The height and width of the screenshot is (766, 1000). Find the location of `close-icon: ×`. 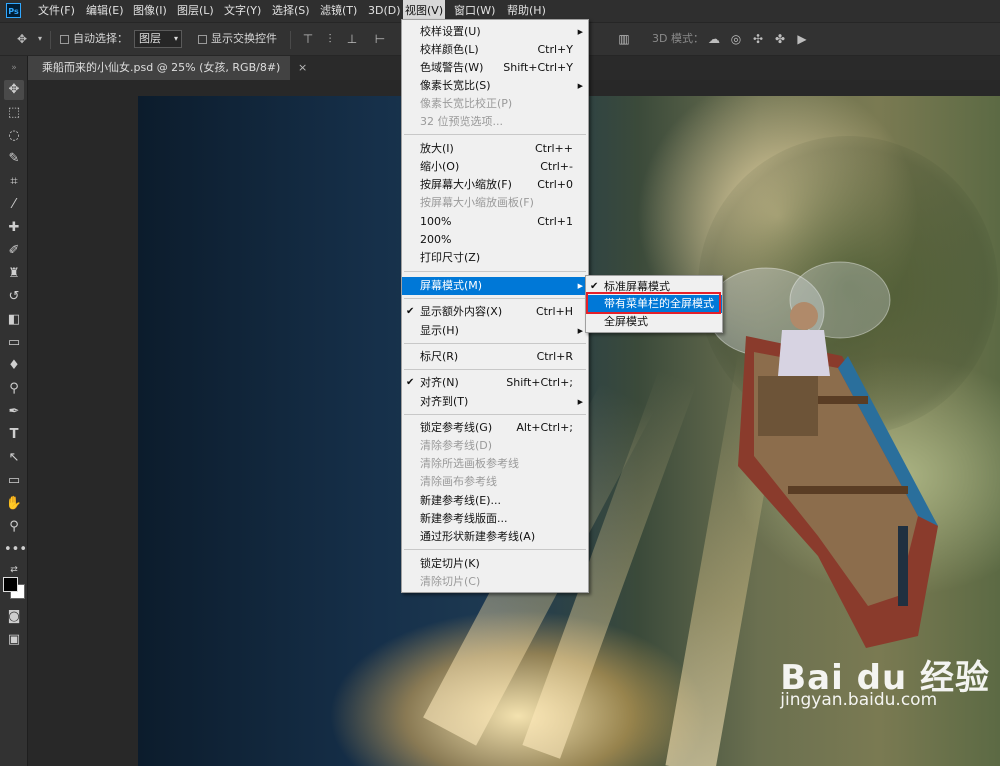

close-icon: × is located at coordinates (302, 67).